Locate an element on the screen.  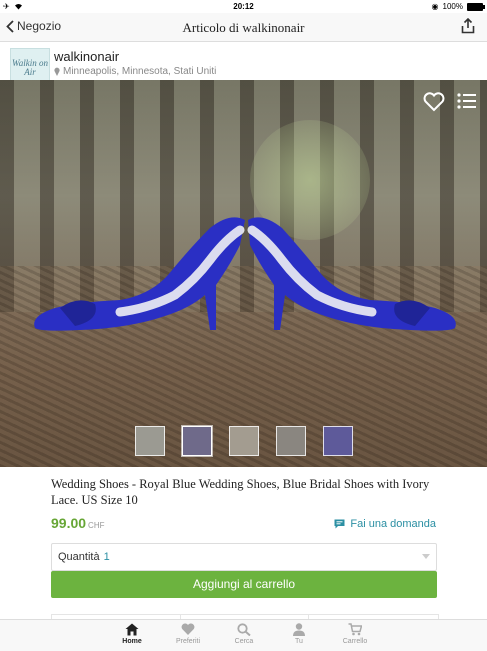
tab-favorites: Preferiti is located at coordinates (188, 634).